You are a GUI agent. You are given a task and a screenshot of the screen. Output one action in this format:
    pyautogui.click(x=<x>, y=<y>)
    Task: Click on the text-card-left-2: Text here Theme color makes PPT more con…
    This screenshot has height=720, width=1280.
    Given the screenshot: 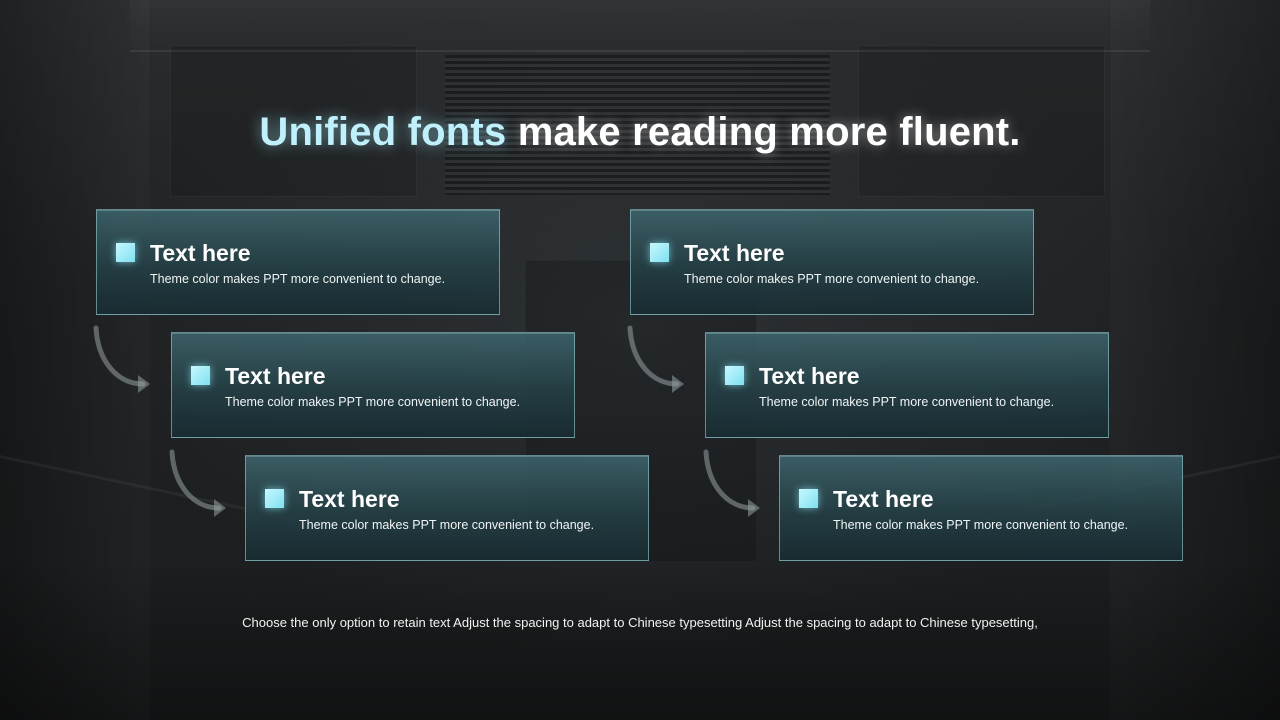 What is the action you would take?
    pyautogui.click(x=373, y=385)
    